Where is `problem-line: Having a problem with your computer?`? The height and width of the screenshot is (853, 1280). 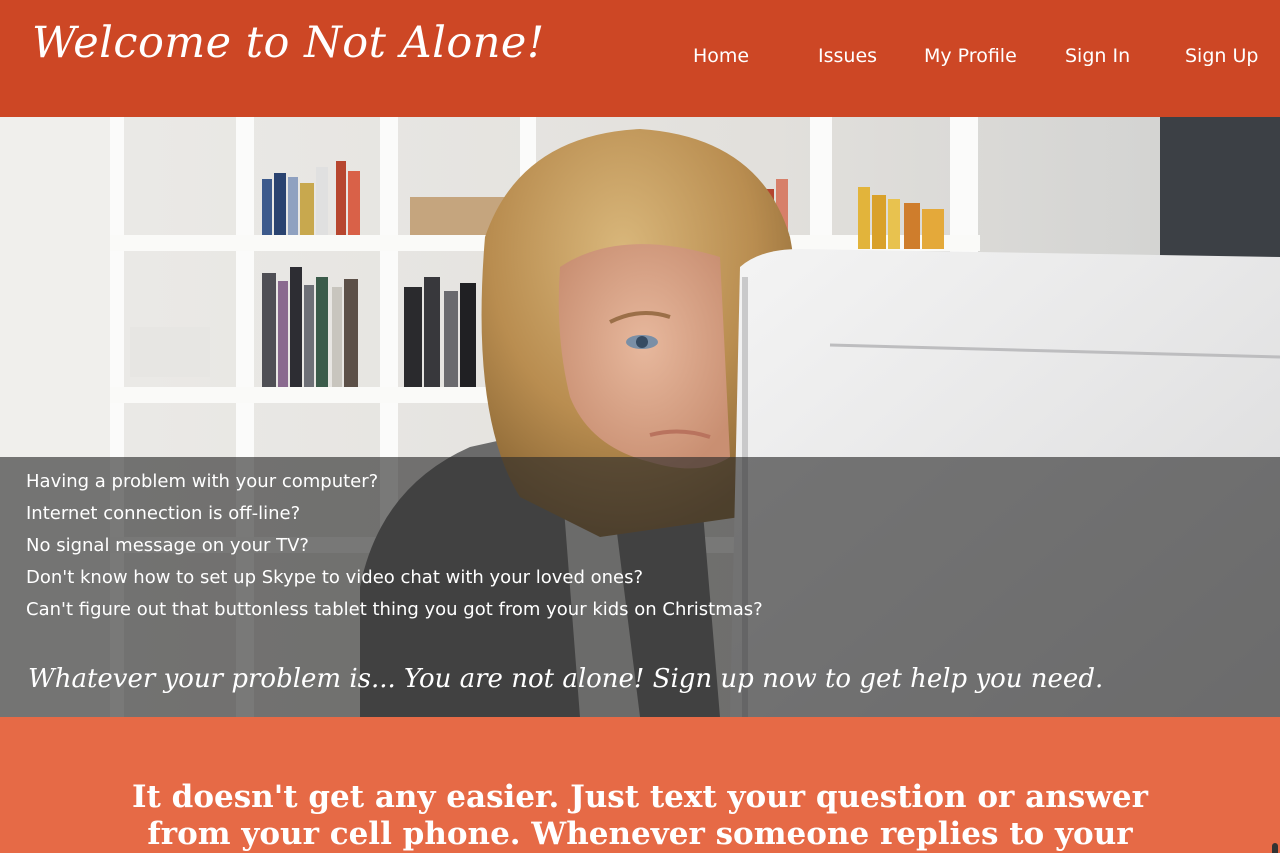 problem-line: Having a problem with your computer? is located at coordinates (202, 481).